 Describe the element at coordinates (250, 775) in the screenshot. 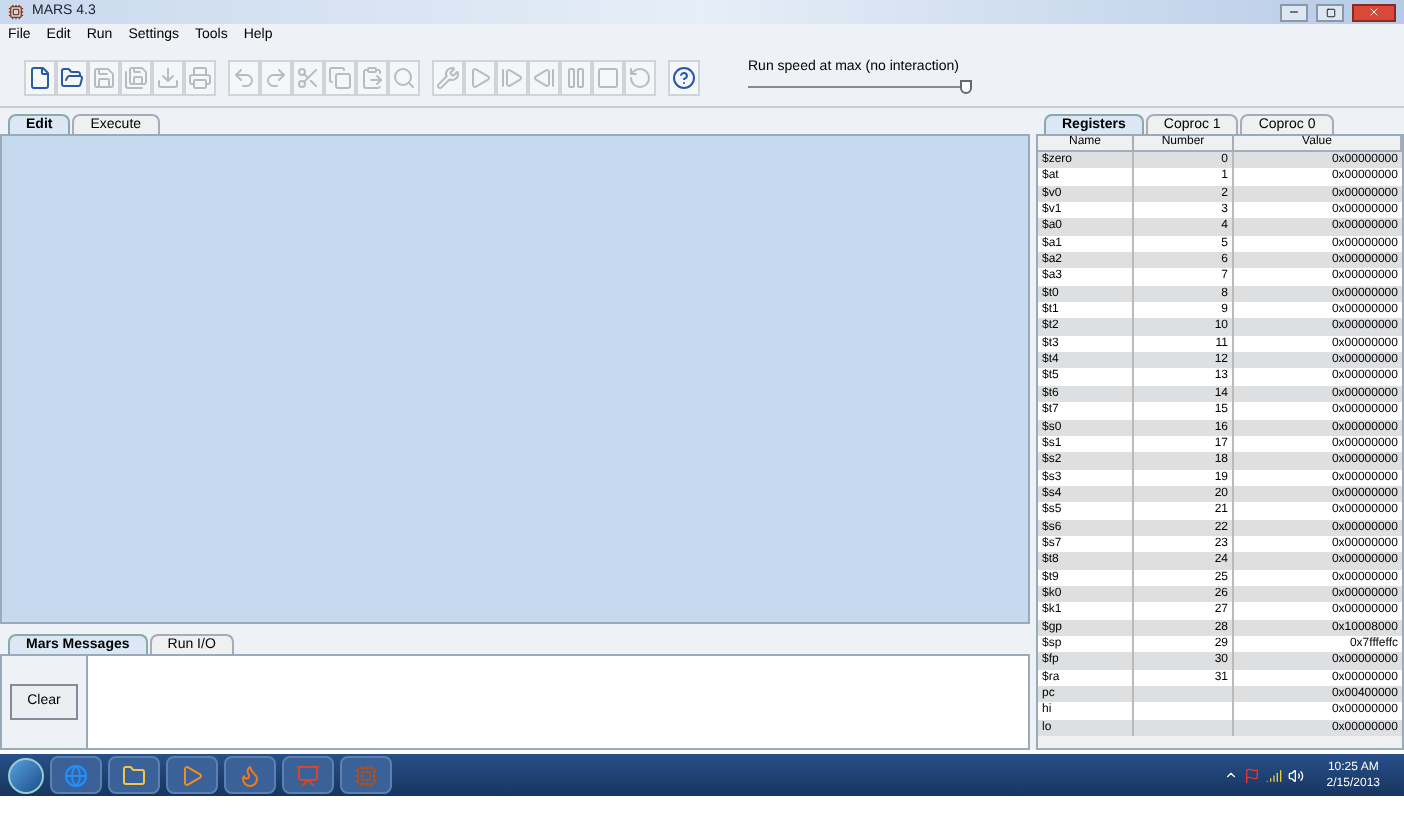

I see `flame-icon` at that location.